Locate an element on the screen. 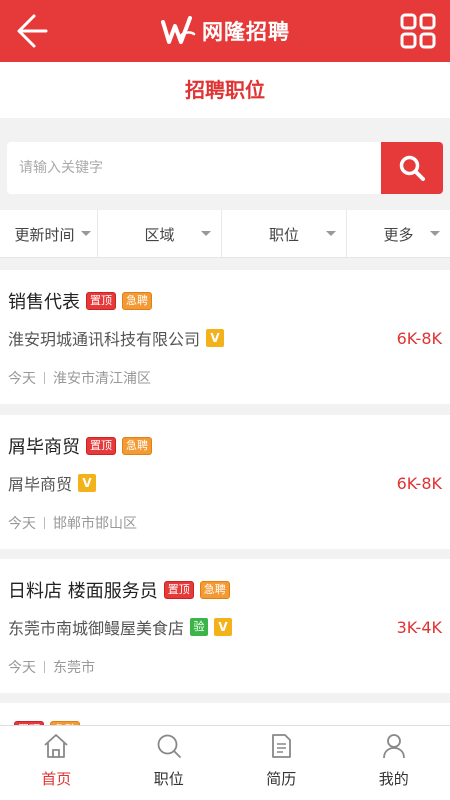 Image resolution: width=450 pixels, height=800 pixels. job-location: 东莞市 is located at coordinates (74, 668).